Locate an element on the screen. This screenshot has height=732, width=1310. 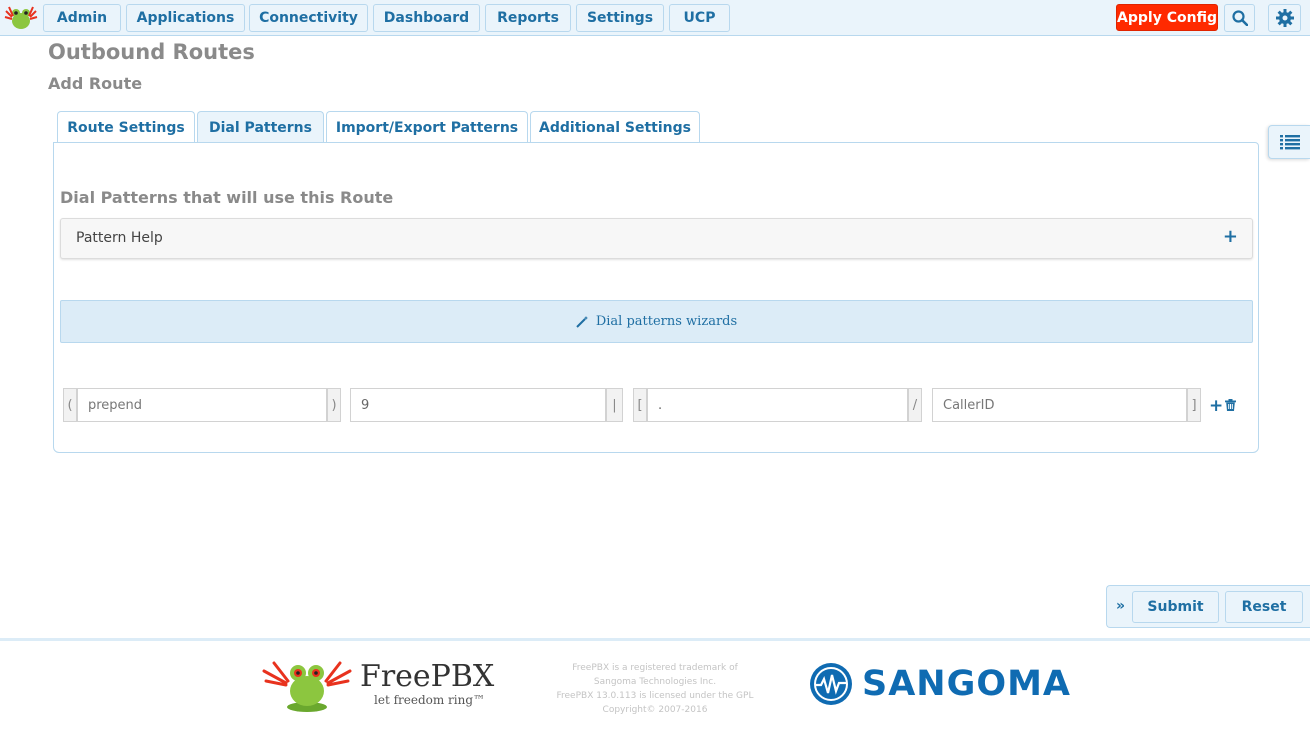
nav-admin: Admin is located at coordinates (82, 18).